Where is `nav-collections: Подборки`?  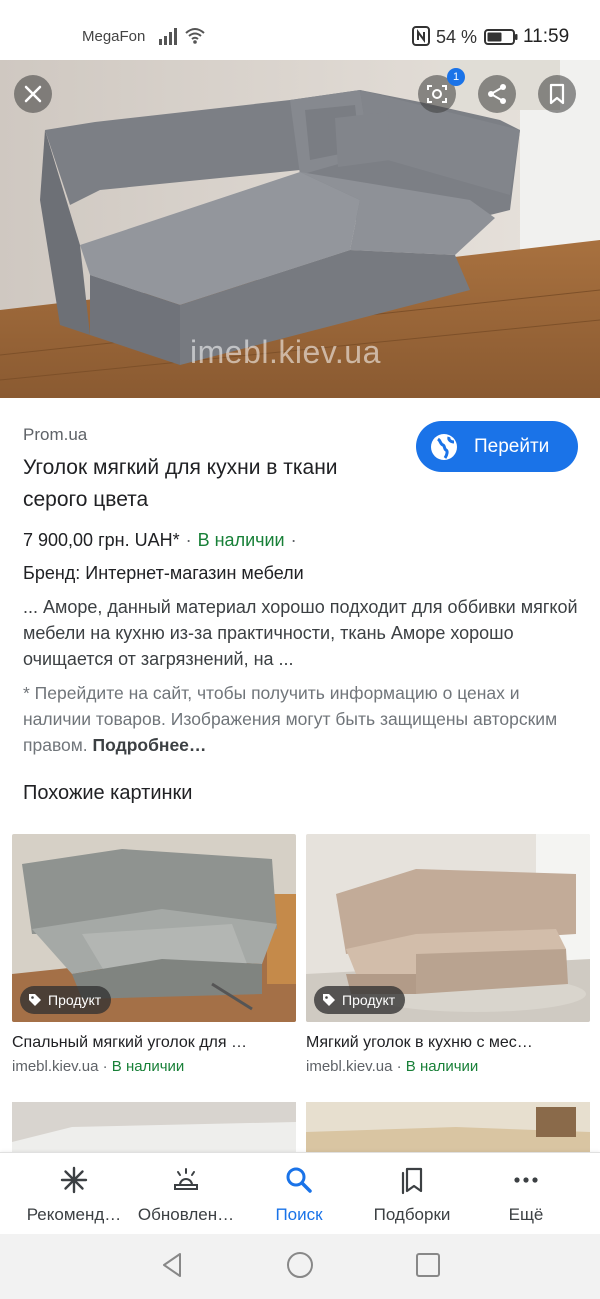
nav-collections: Подборки is located at coordinates (412, 1195).